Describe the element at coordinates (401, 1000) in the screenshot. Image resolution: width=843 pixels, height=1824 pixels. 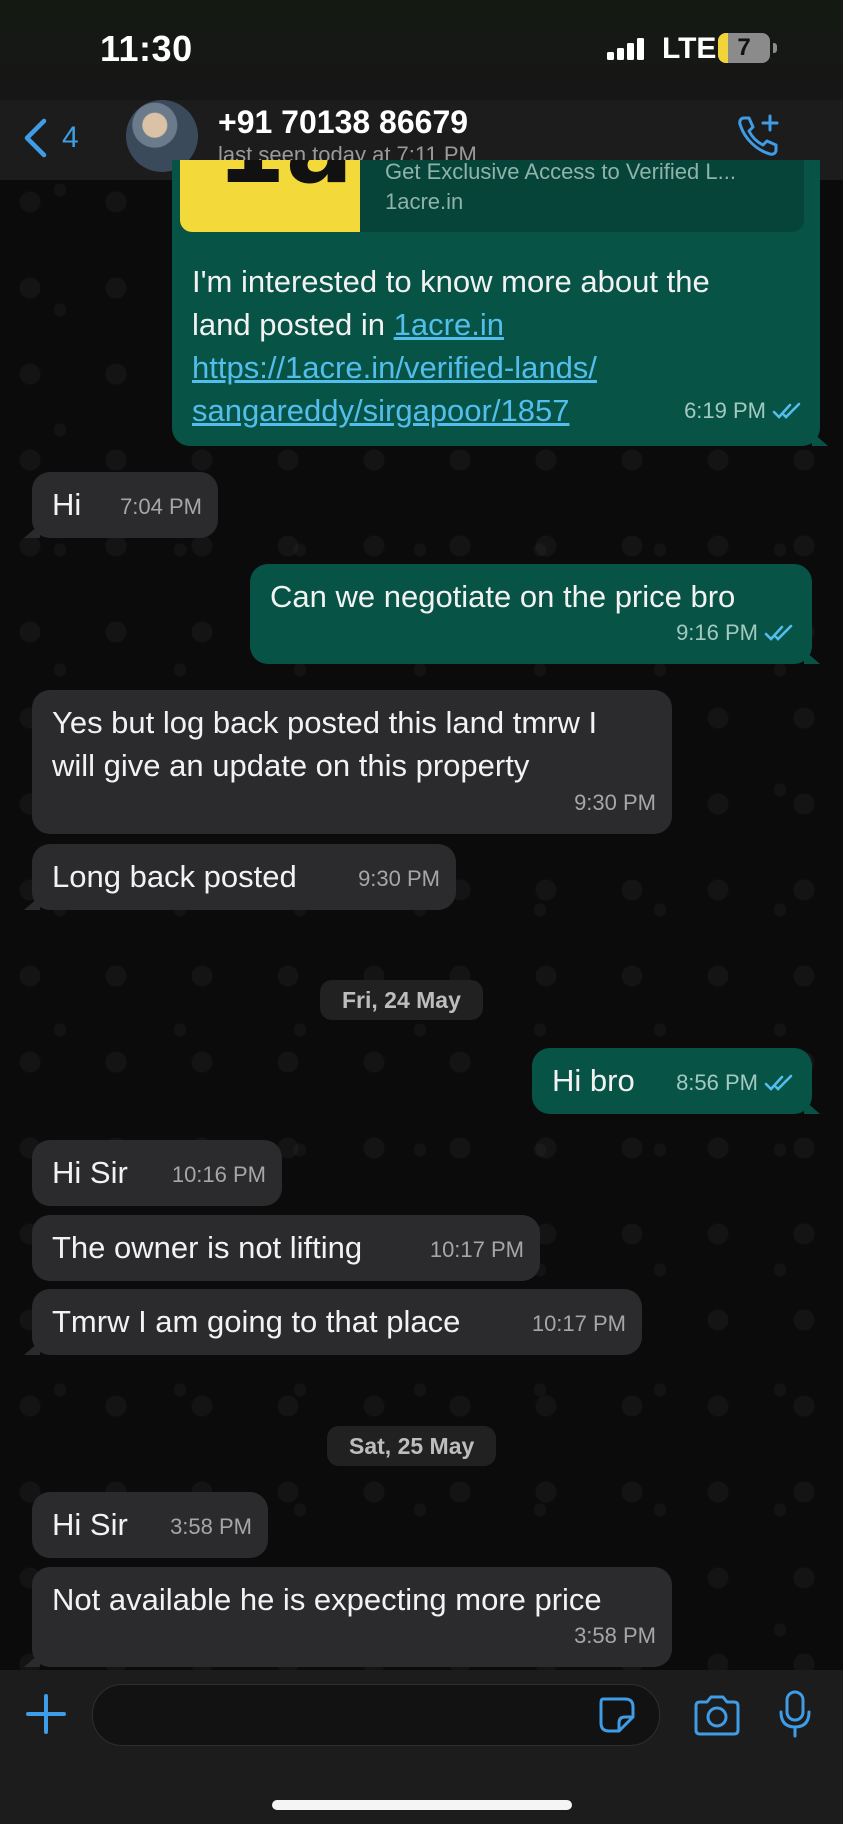
I see `date-divider: Fri, 24 May` at that location.